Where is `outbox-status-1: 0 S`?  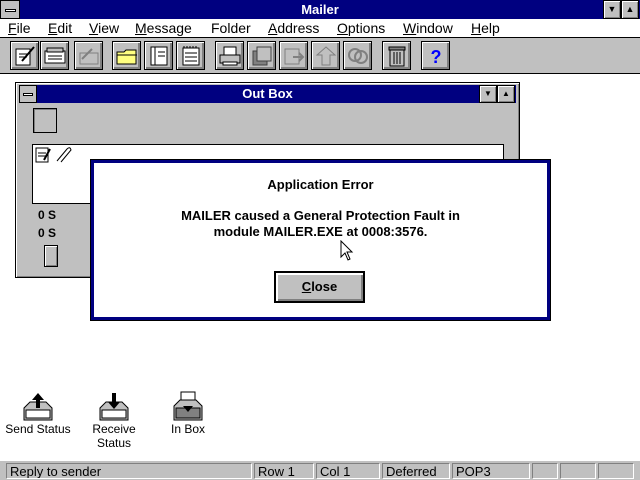 outbox-status-1: 0 S is located at coordinates (47, 215).